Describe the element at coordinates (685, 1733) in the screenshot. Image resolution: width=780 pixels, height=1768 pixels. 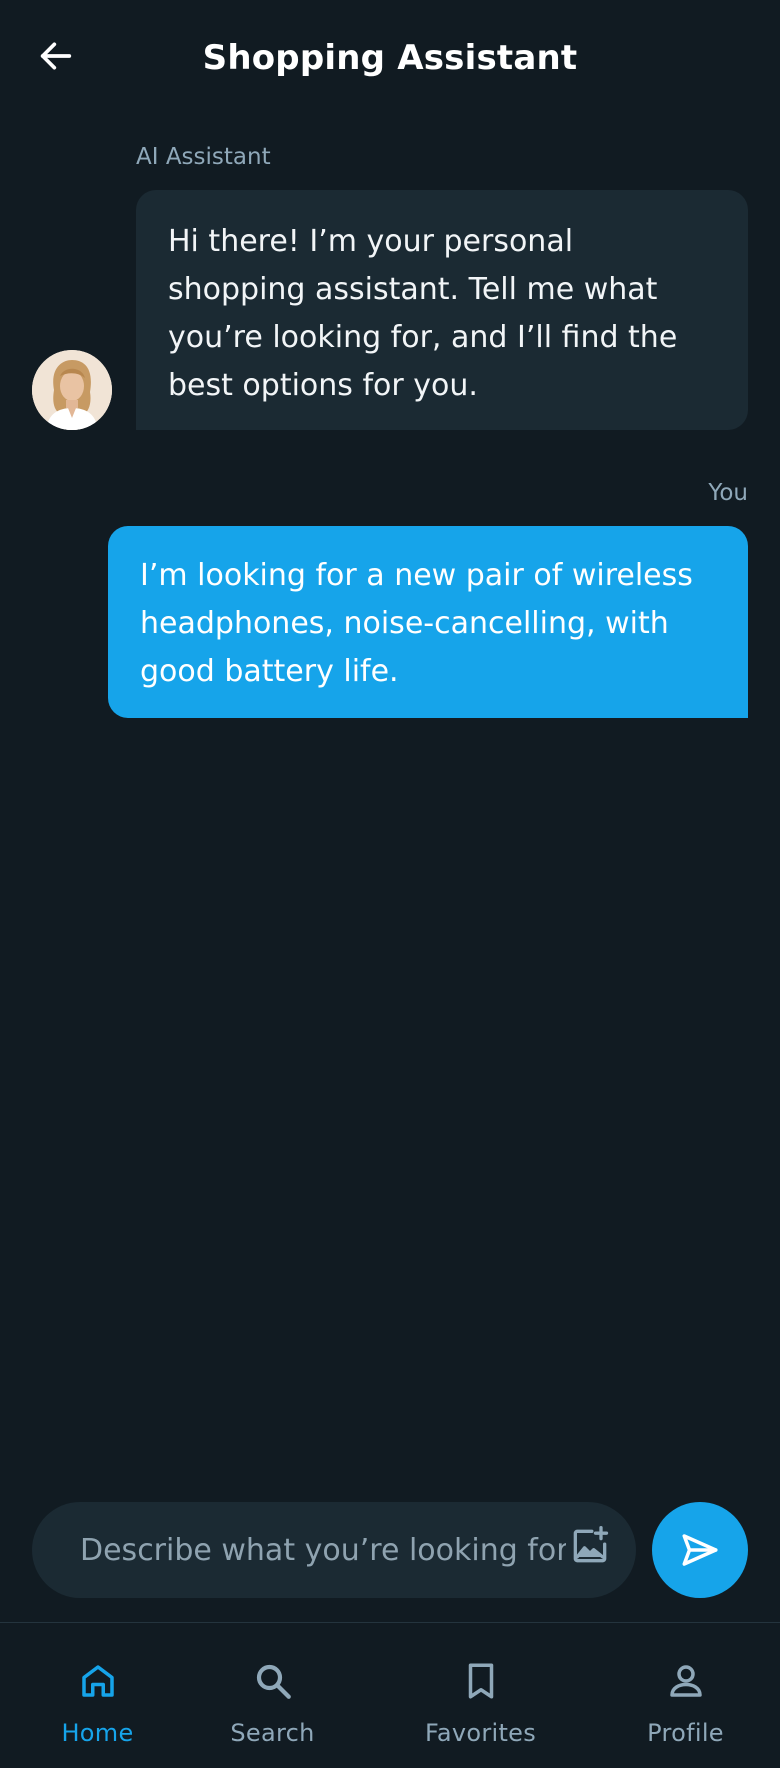
I see `nav-label-profile: Profile` at that location.